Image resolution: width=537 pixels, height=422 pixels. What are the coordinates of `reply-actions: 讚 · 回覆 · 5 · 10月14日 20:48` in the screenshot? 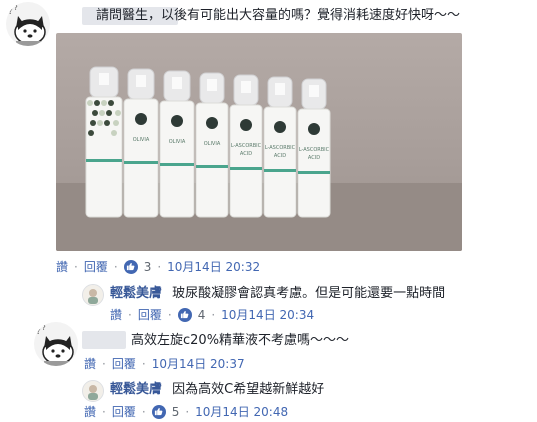 It's located at (186, 411).